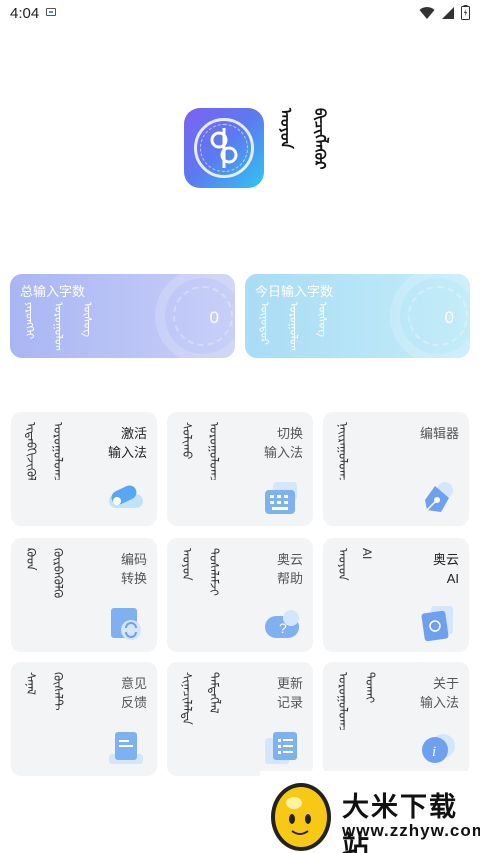 Image resolution: width=480 pixels, height=853 pixels. Describe the element at coordinates (285, 128) in the screenshot. I see `app-name-line-1: ᠠᠣᠶᠤᠨ` at that location.